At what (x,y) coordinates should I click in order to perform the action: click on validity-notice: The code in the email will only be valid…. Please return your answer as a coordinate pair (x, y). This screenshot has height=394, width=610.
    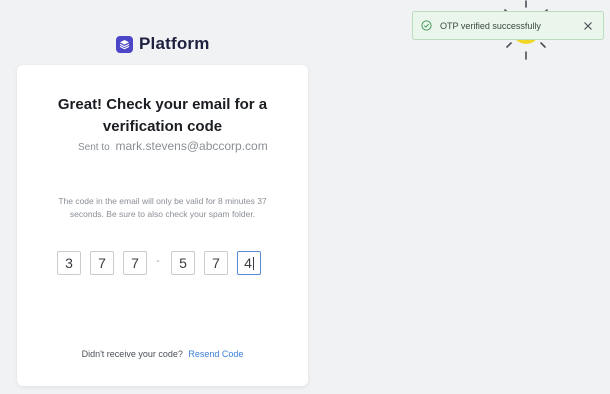
    Looking at the image, I should click on (162, 207).